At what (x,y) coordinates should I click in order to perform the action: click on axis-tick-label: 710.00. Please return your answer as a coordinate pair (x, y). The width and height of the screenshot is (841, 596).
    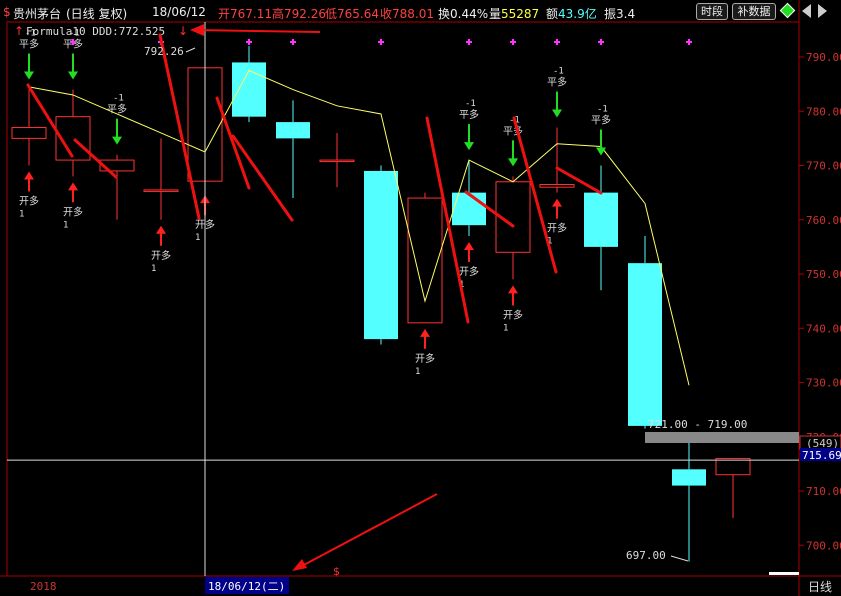
    Looking at the image, I should click on (823, 491).